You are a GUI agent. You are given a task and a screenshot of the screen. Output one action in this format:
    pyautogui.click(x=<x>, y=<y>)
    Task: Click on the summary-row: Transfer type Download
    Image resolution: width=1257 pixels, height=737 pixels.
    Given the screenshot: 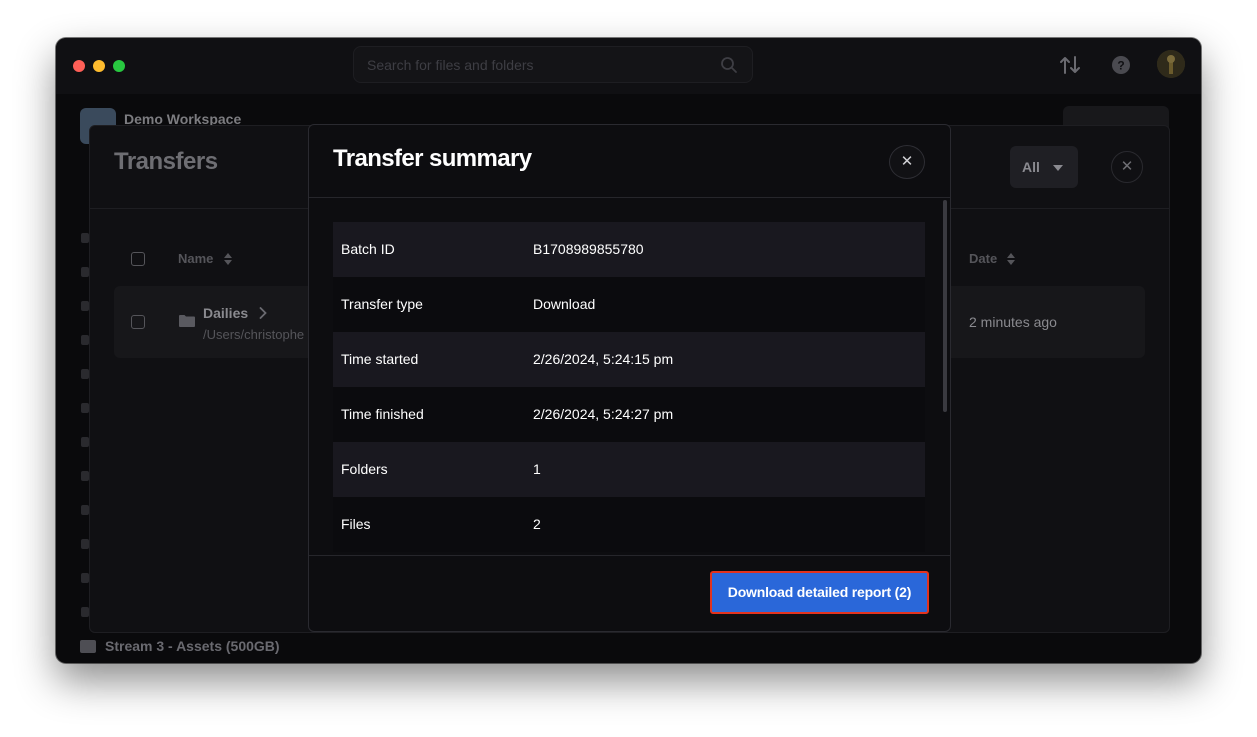 What is the action you would take?
    pyautogui.click(x=629, y=304)
    